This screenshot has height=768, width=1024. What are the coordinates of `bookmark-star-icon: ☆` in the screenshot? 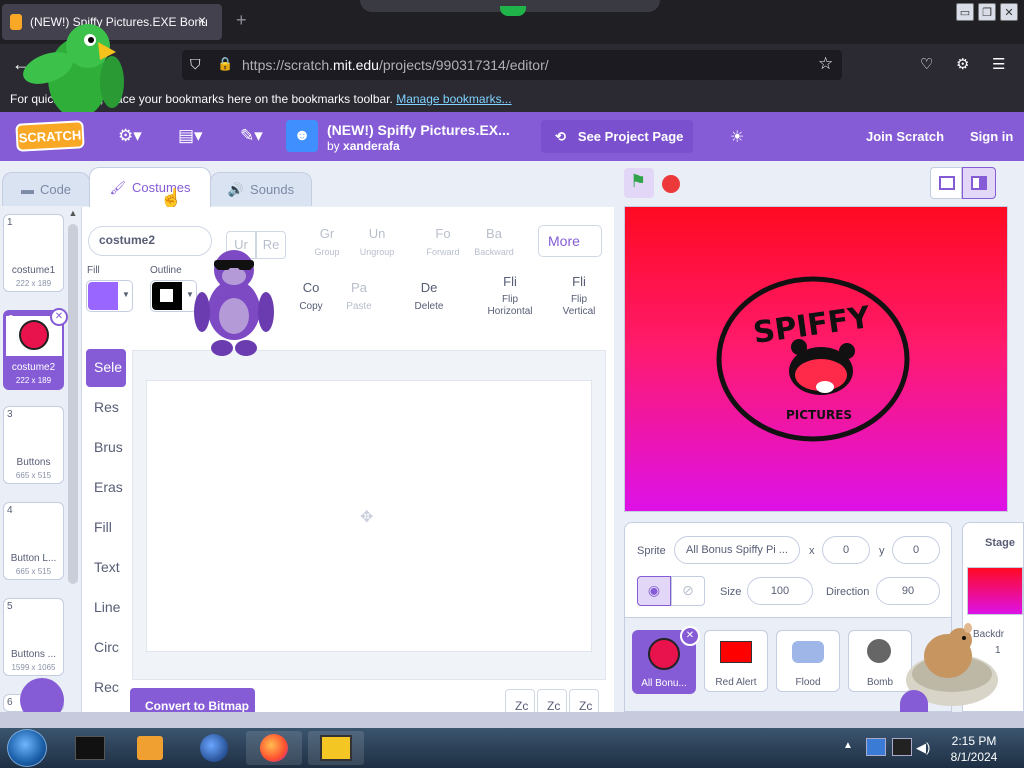 It's located at (825, 64).